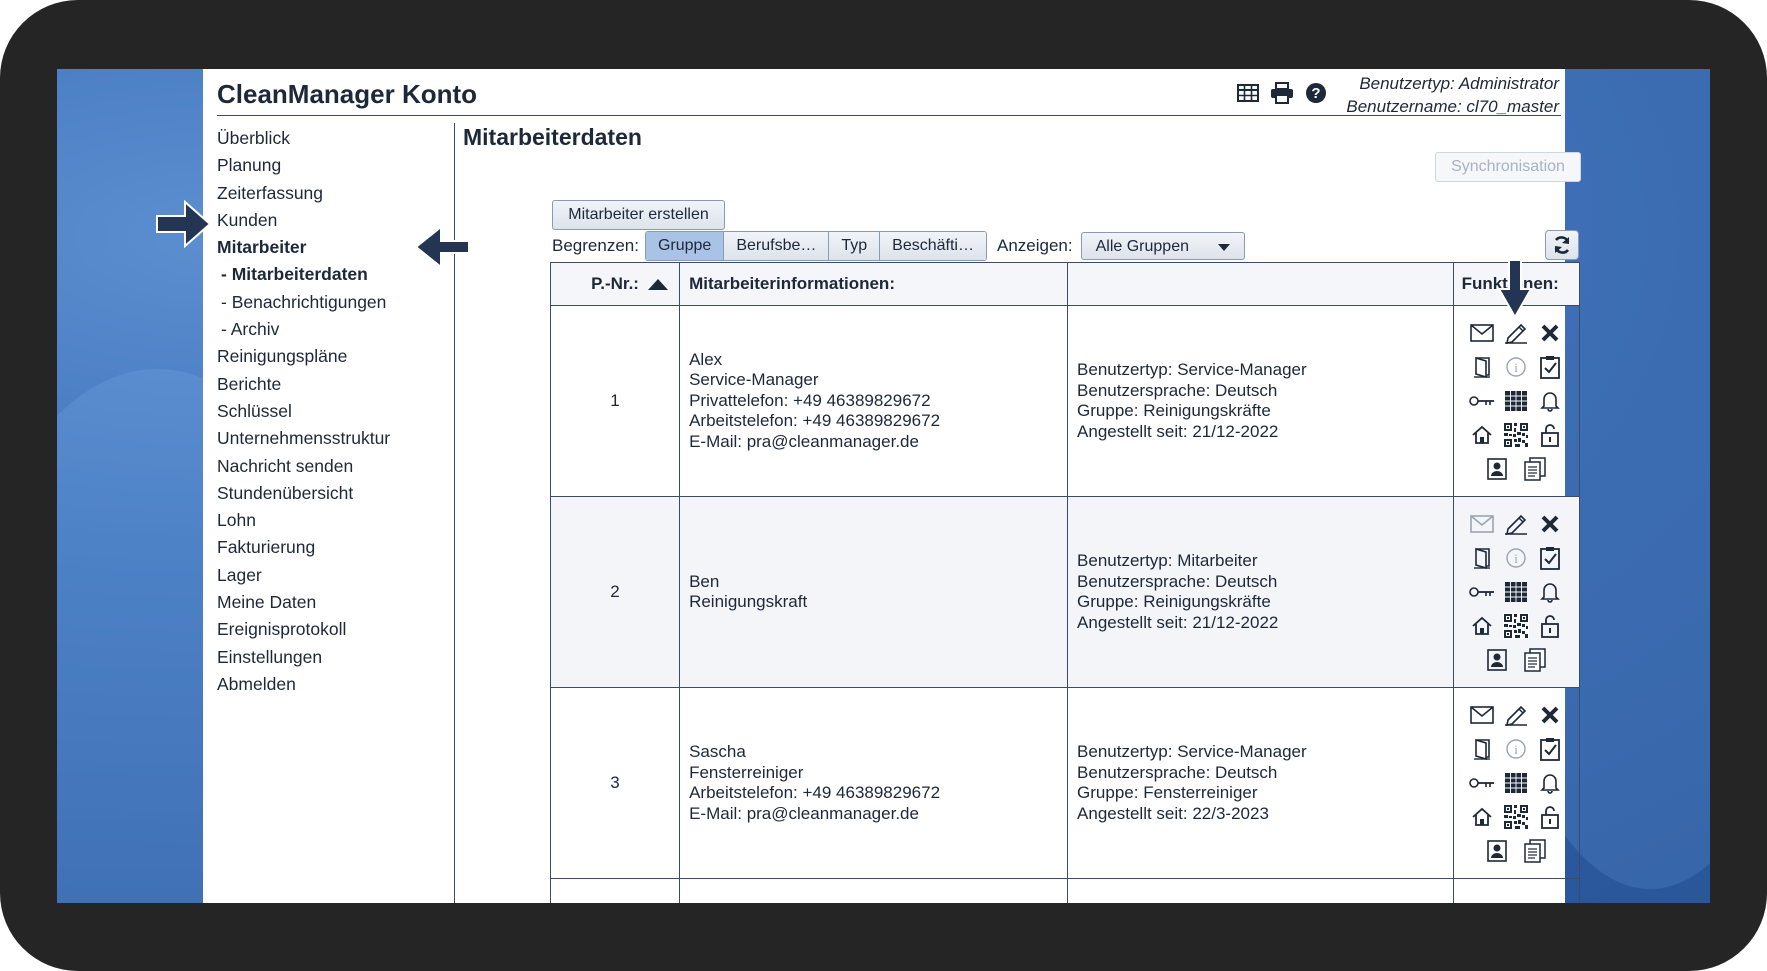  I want to click on sidebar-item: Lager, so click(330, 575).